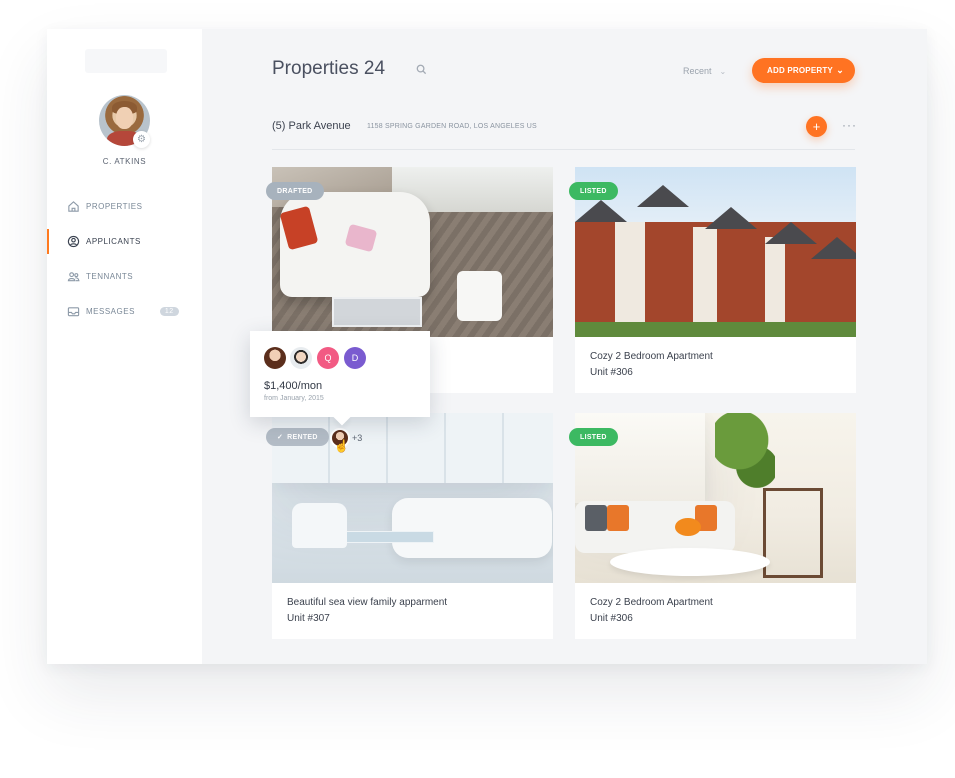 Image resolution: width=955 pixels, height=778 pixels. Describe the element at coordinates (110, 311) in the screenshot. I see `sidebar-item-label: MESSAGES` at that location.